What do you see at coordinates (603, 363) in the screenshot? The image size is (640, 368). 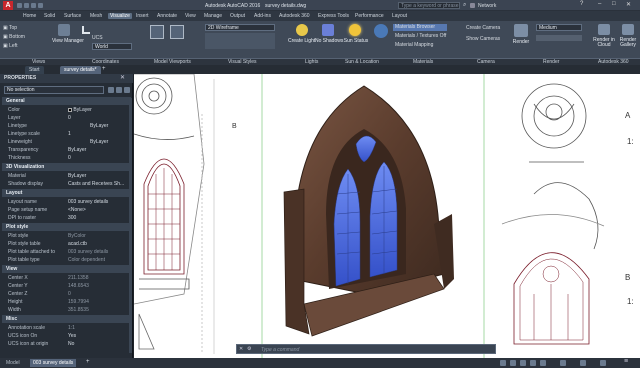 I see `isolate-objects-icon` at bounding box center [603, 363].